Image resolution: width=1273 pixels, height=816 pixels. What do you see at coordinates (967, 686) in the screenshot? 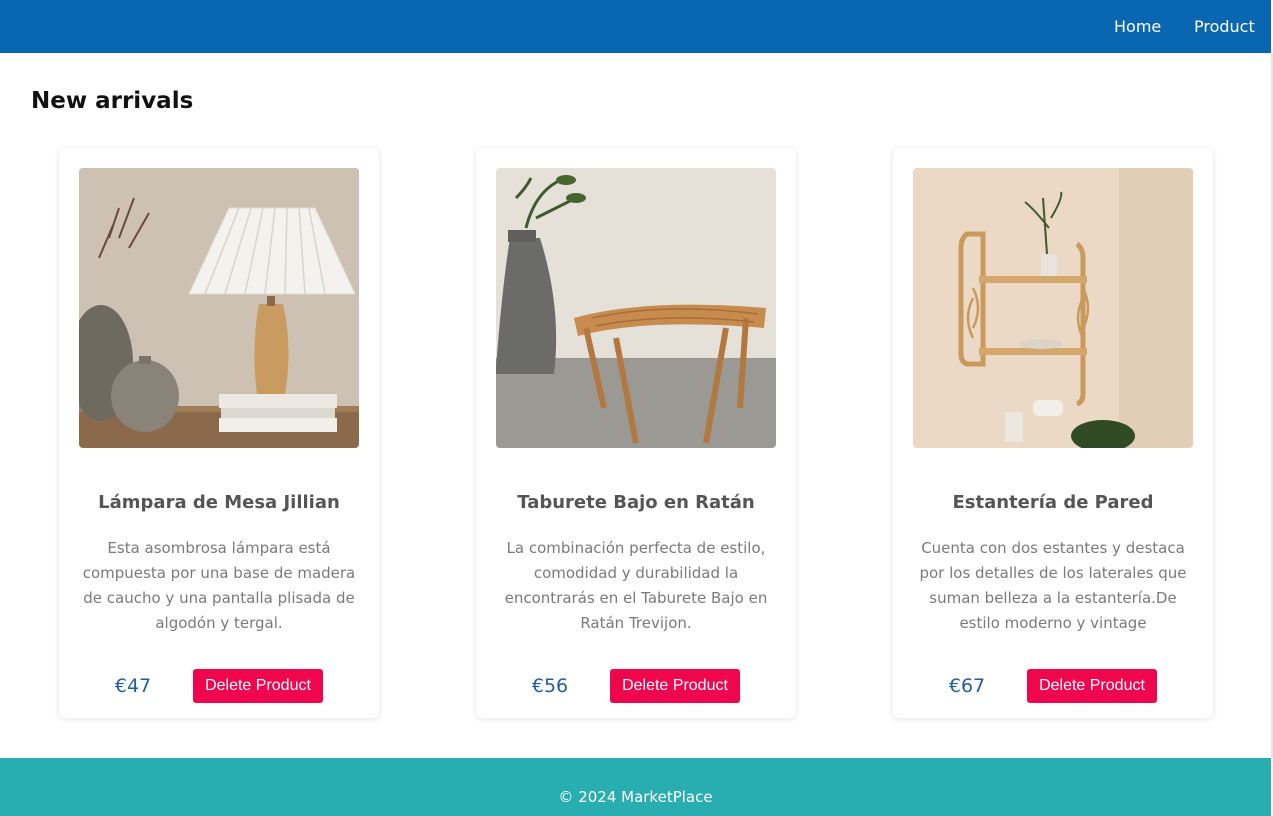
I see `product-price: €67` at bounding box center [967, 686].